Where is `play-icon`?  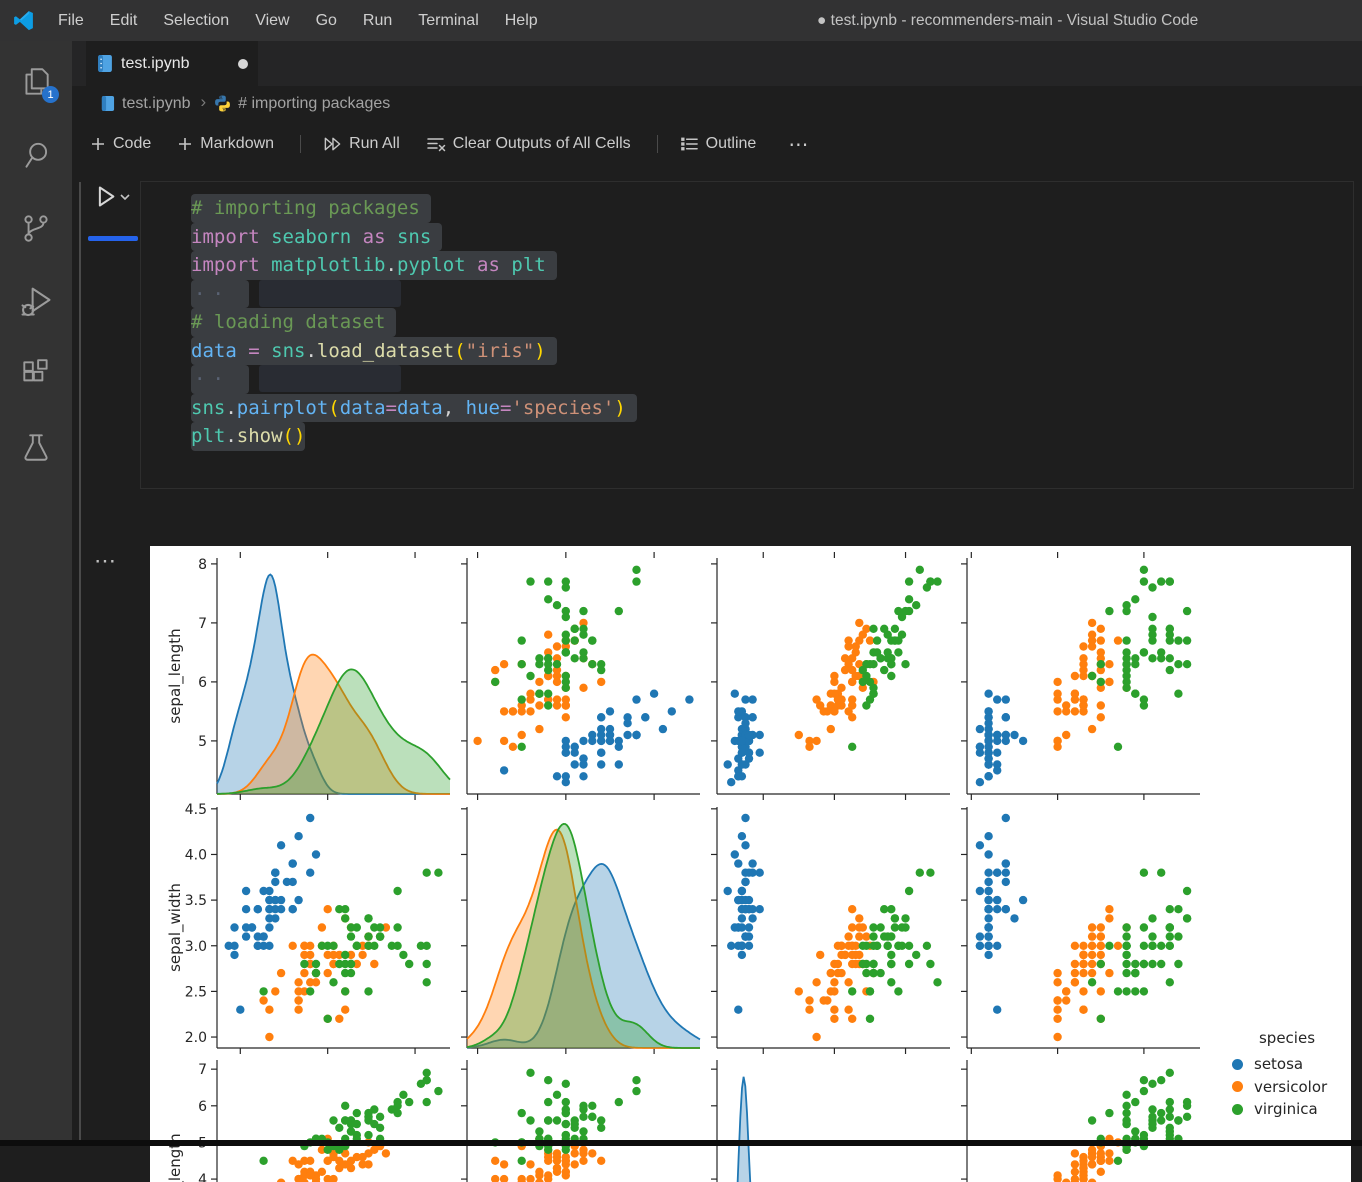
play-icon is located at coordinates (105, 196).